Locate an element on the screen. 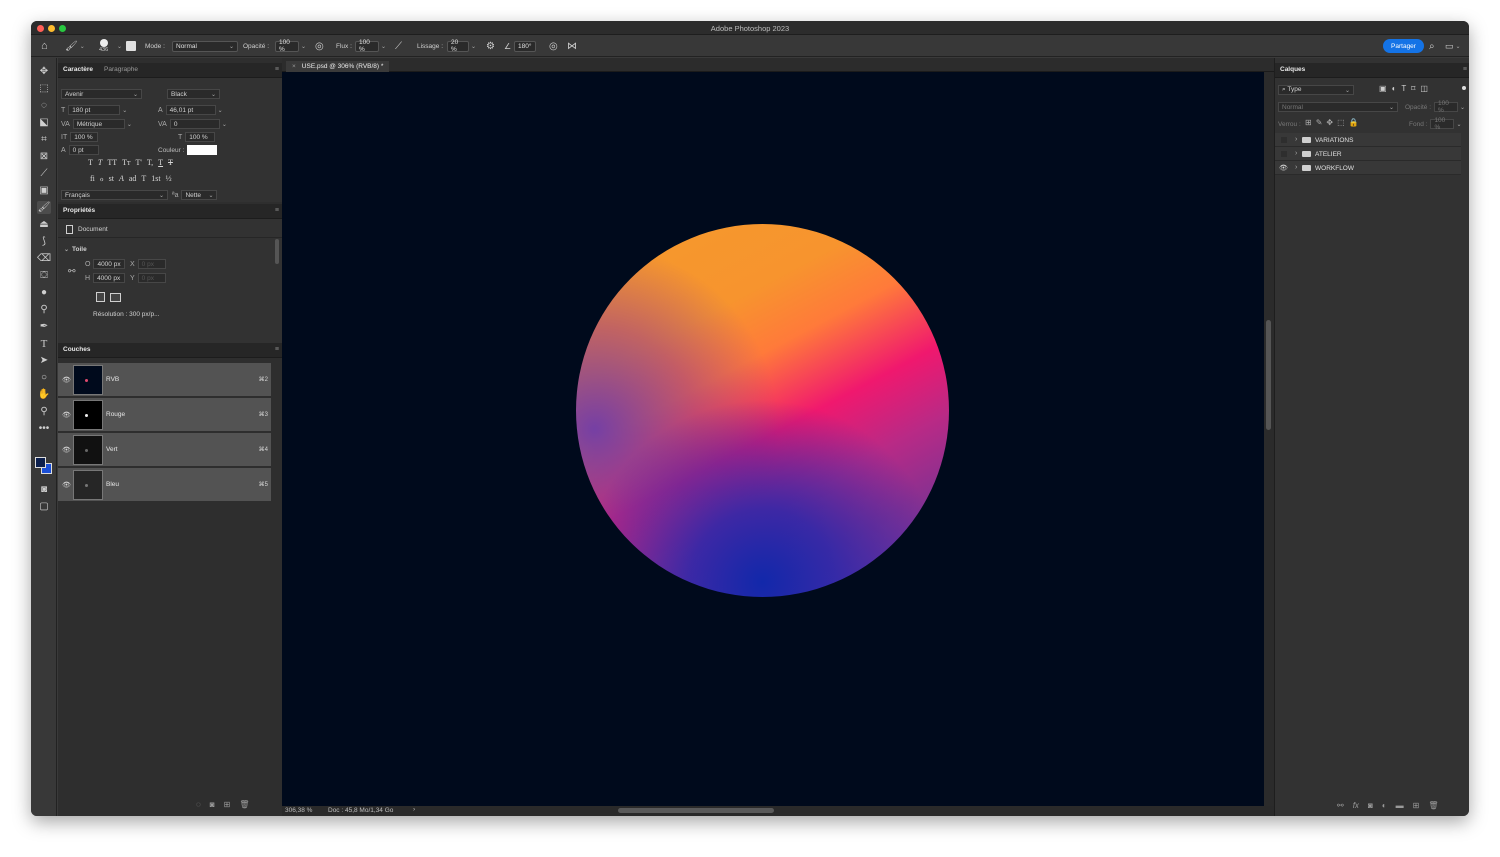 This screenshot has width=1500, height=857. link-dimensions-icon: ⚯ is located at coordinates (72, 271).